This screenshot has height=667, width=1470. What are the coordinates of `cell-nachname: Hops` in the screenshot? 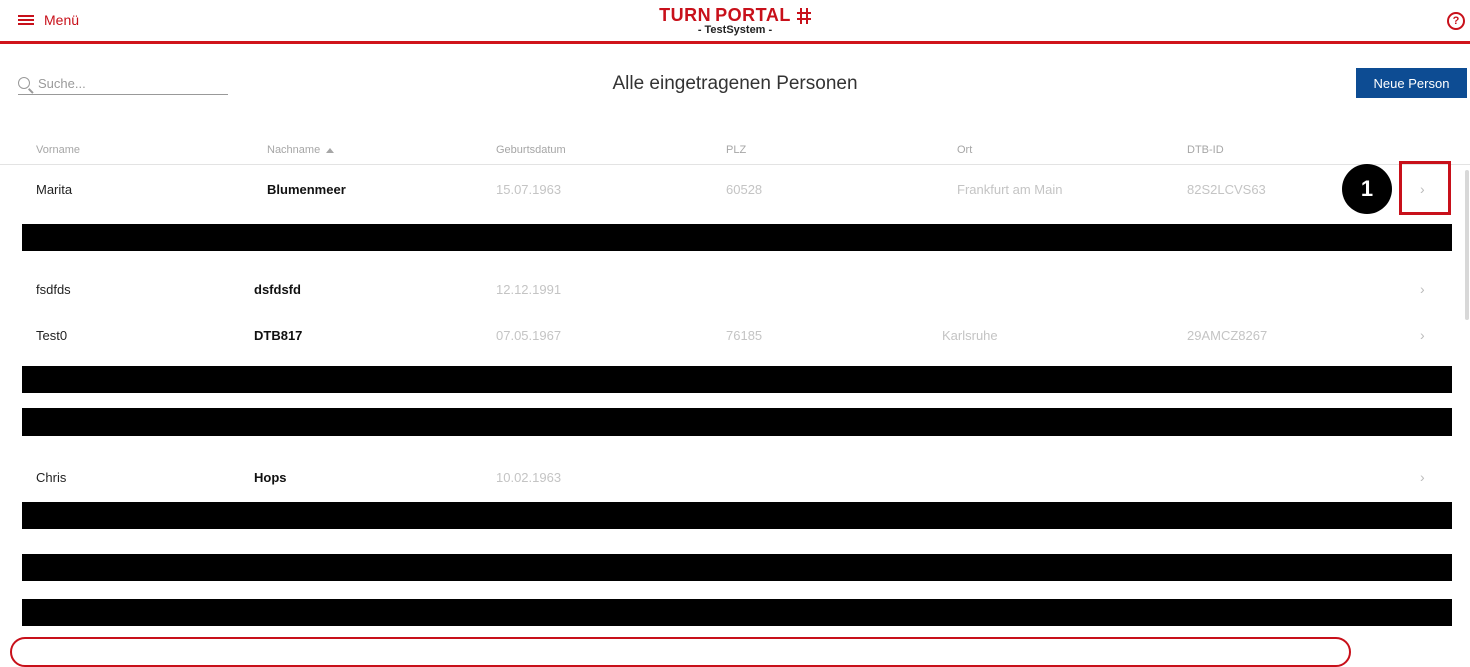 It's located at (270, 477).